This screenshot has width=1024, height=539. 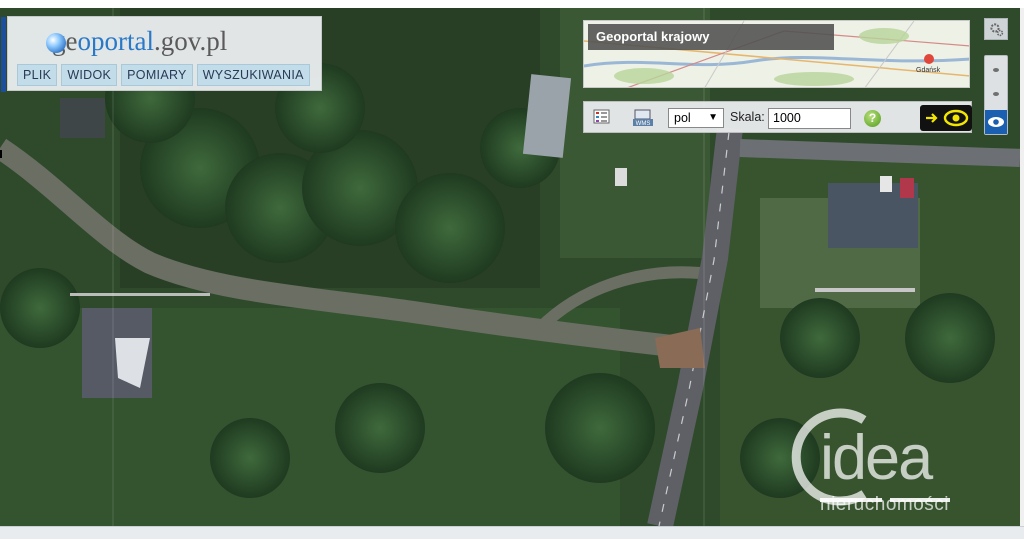 I want to click on view-toggle-box, so click(x=946, y=118).